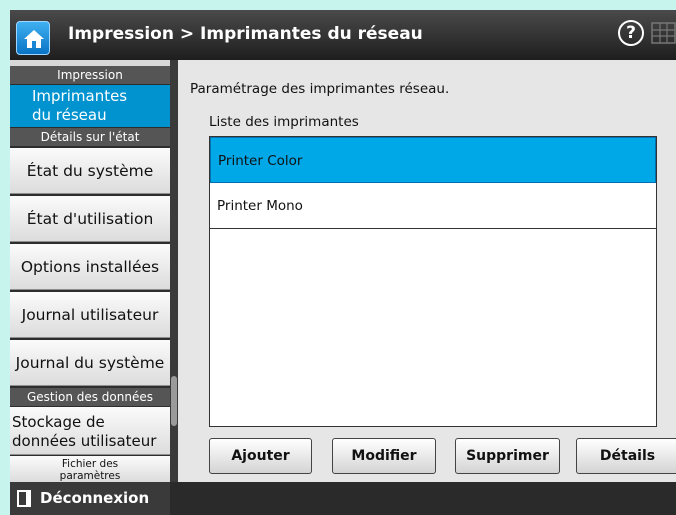  I want to click on header-bar: Impression > Imprimantes du réseau ?, so click(343, 35).